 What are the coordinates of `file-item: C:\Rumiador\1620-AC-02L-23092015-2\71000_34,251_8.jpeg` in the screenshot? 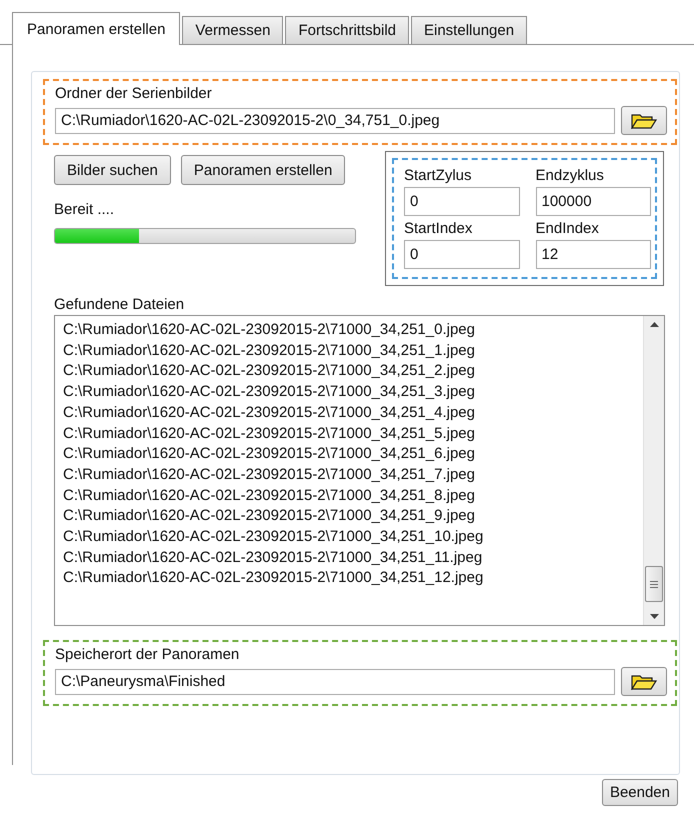 It's located at (349, 496).